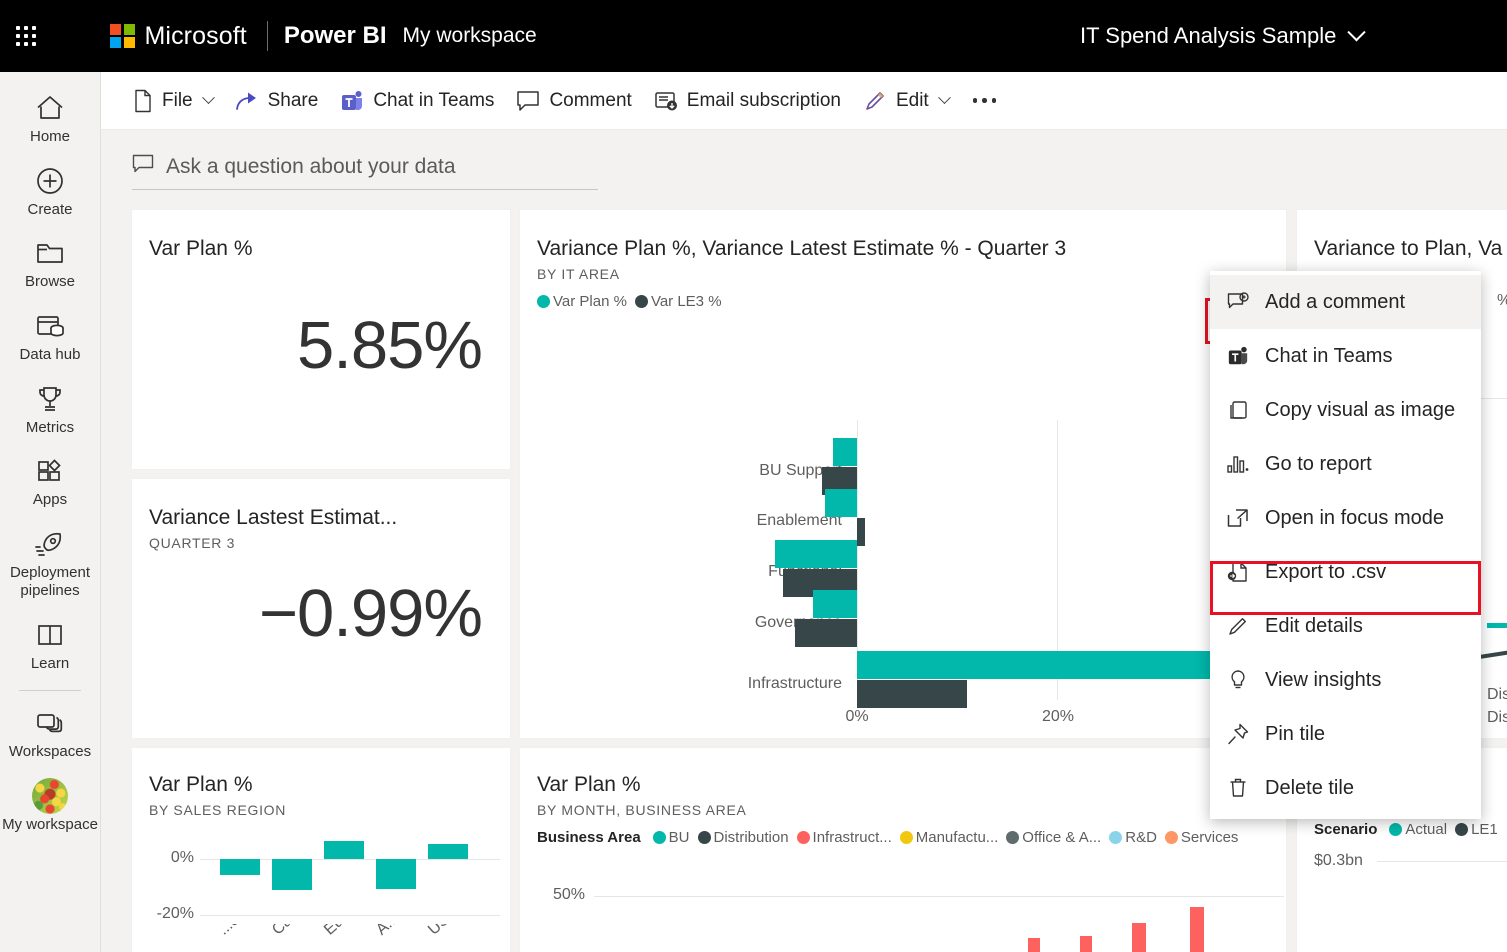 This screenshot has height=952, width=1507. I want to click on x-axis-tick-label: 20%, so click(1058, 716).